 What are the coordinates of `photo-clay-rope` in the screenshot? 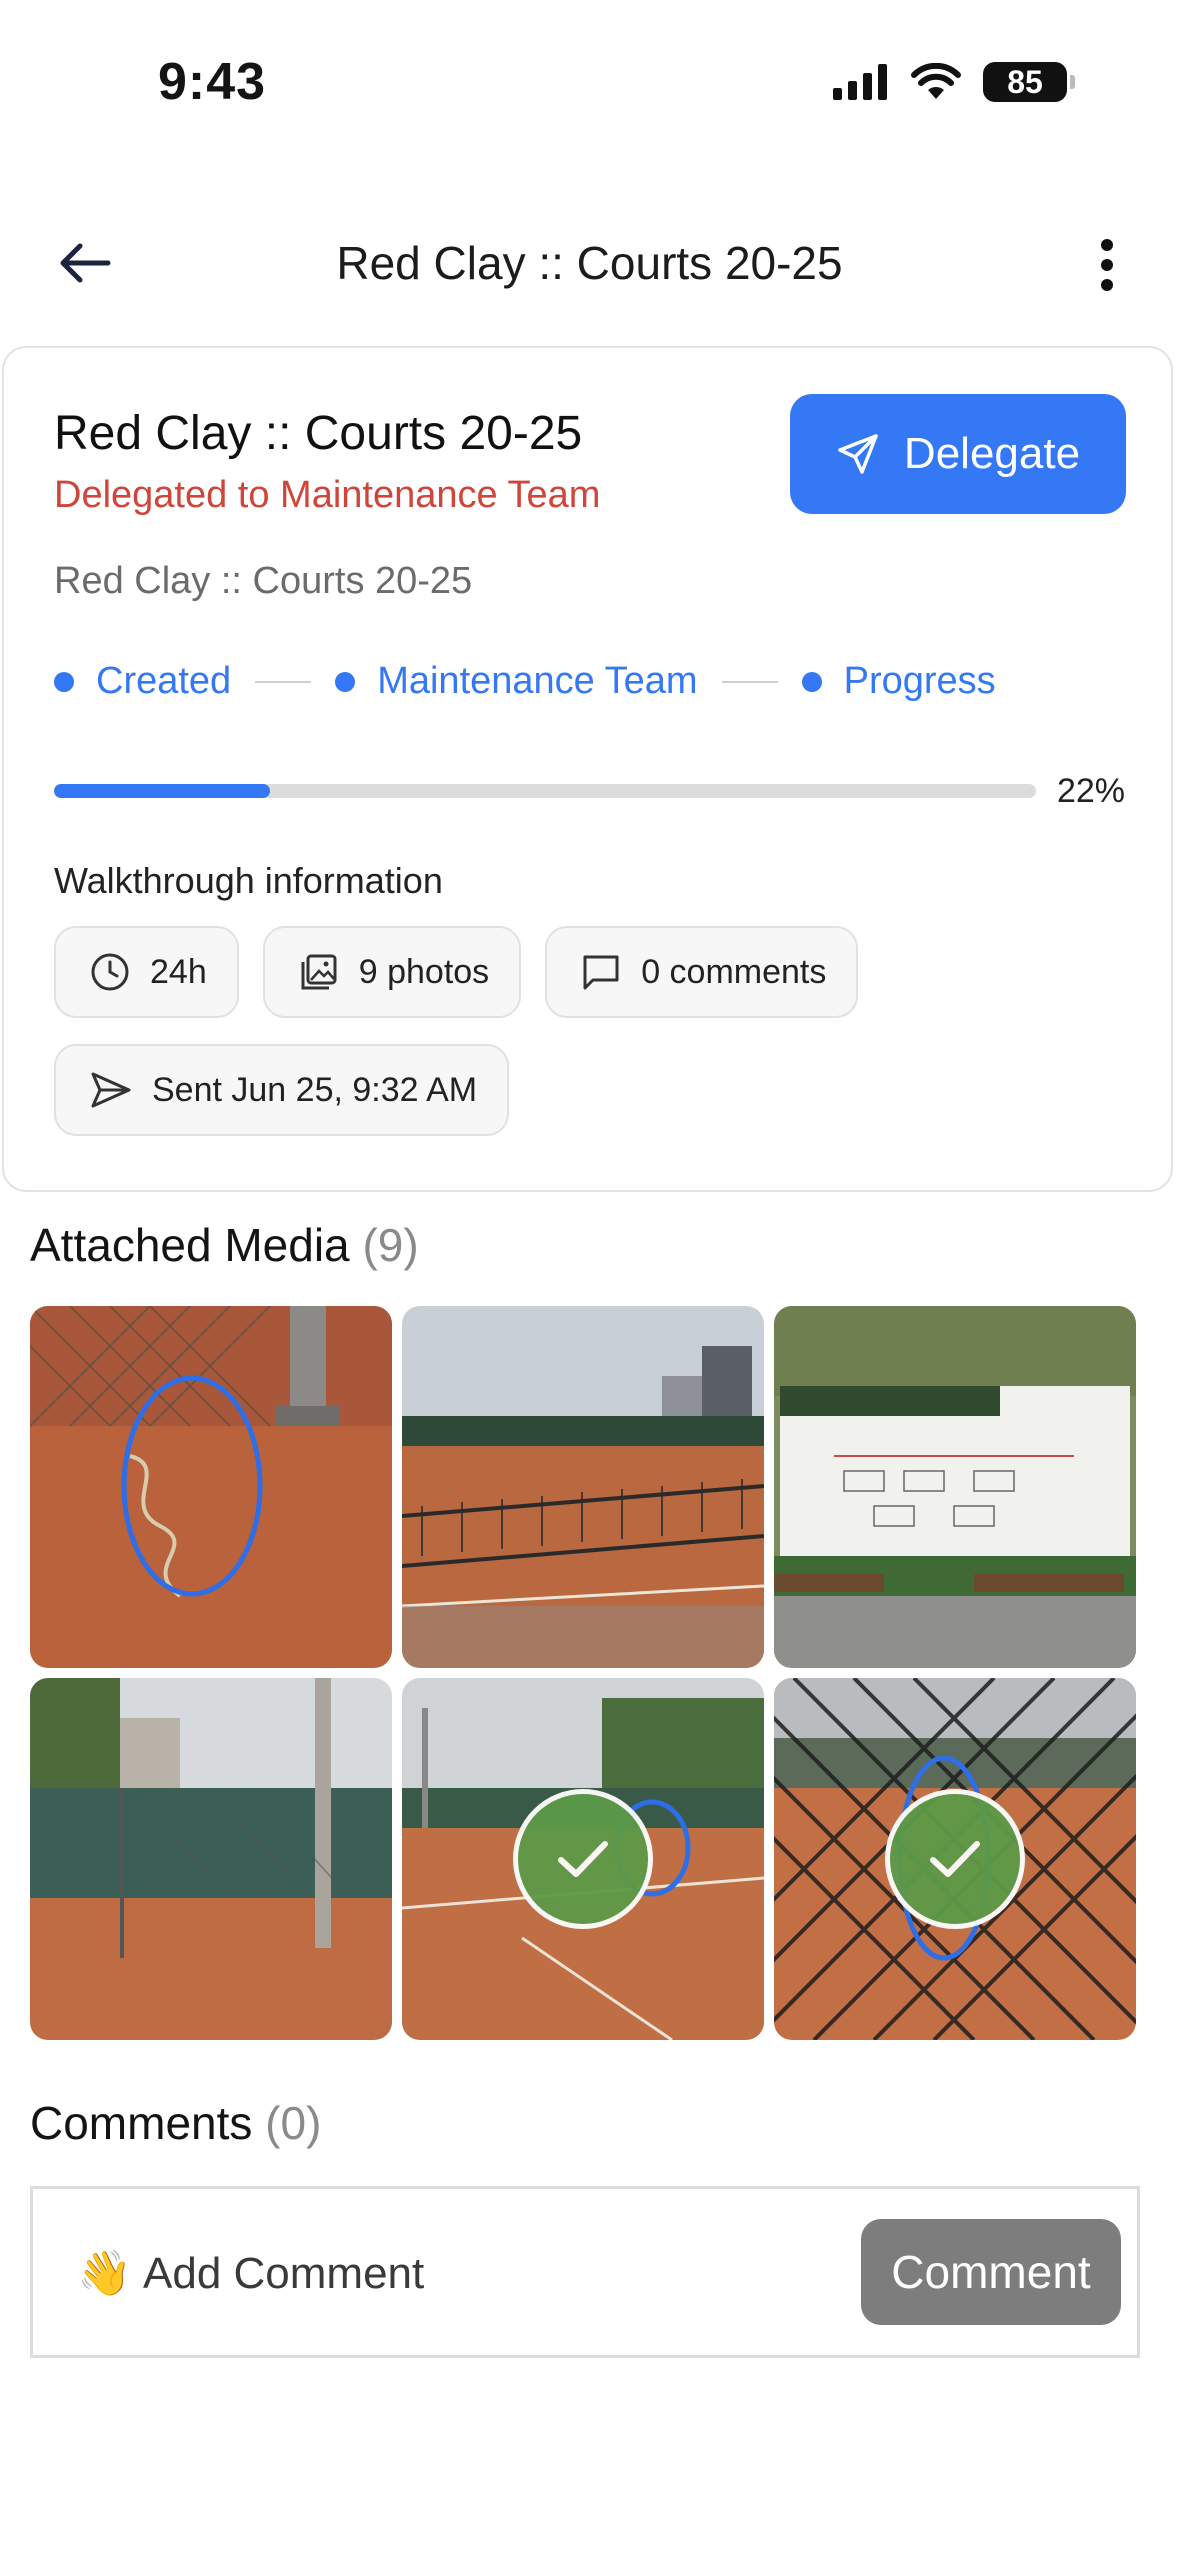 It's located at (211, 1487).